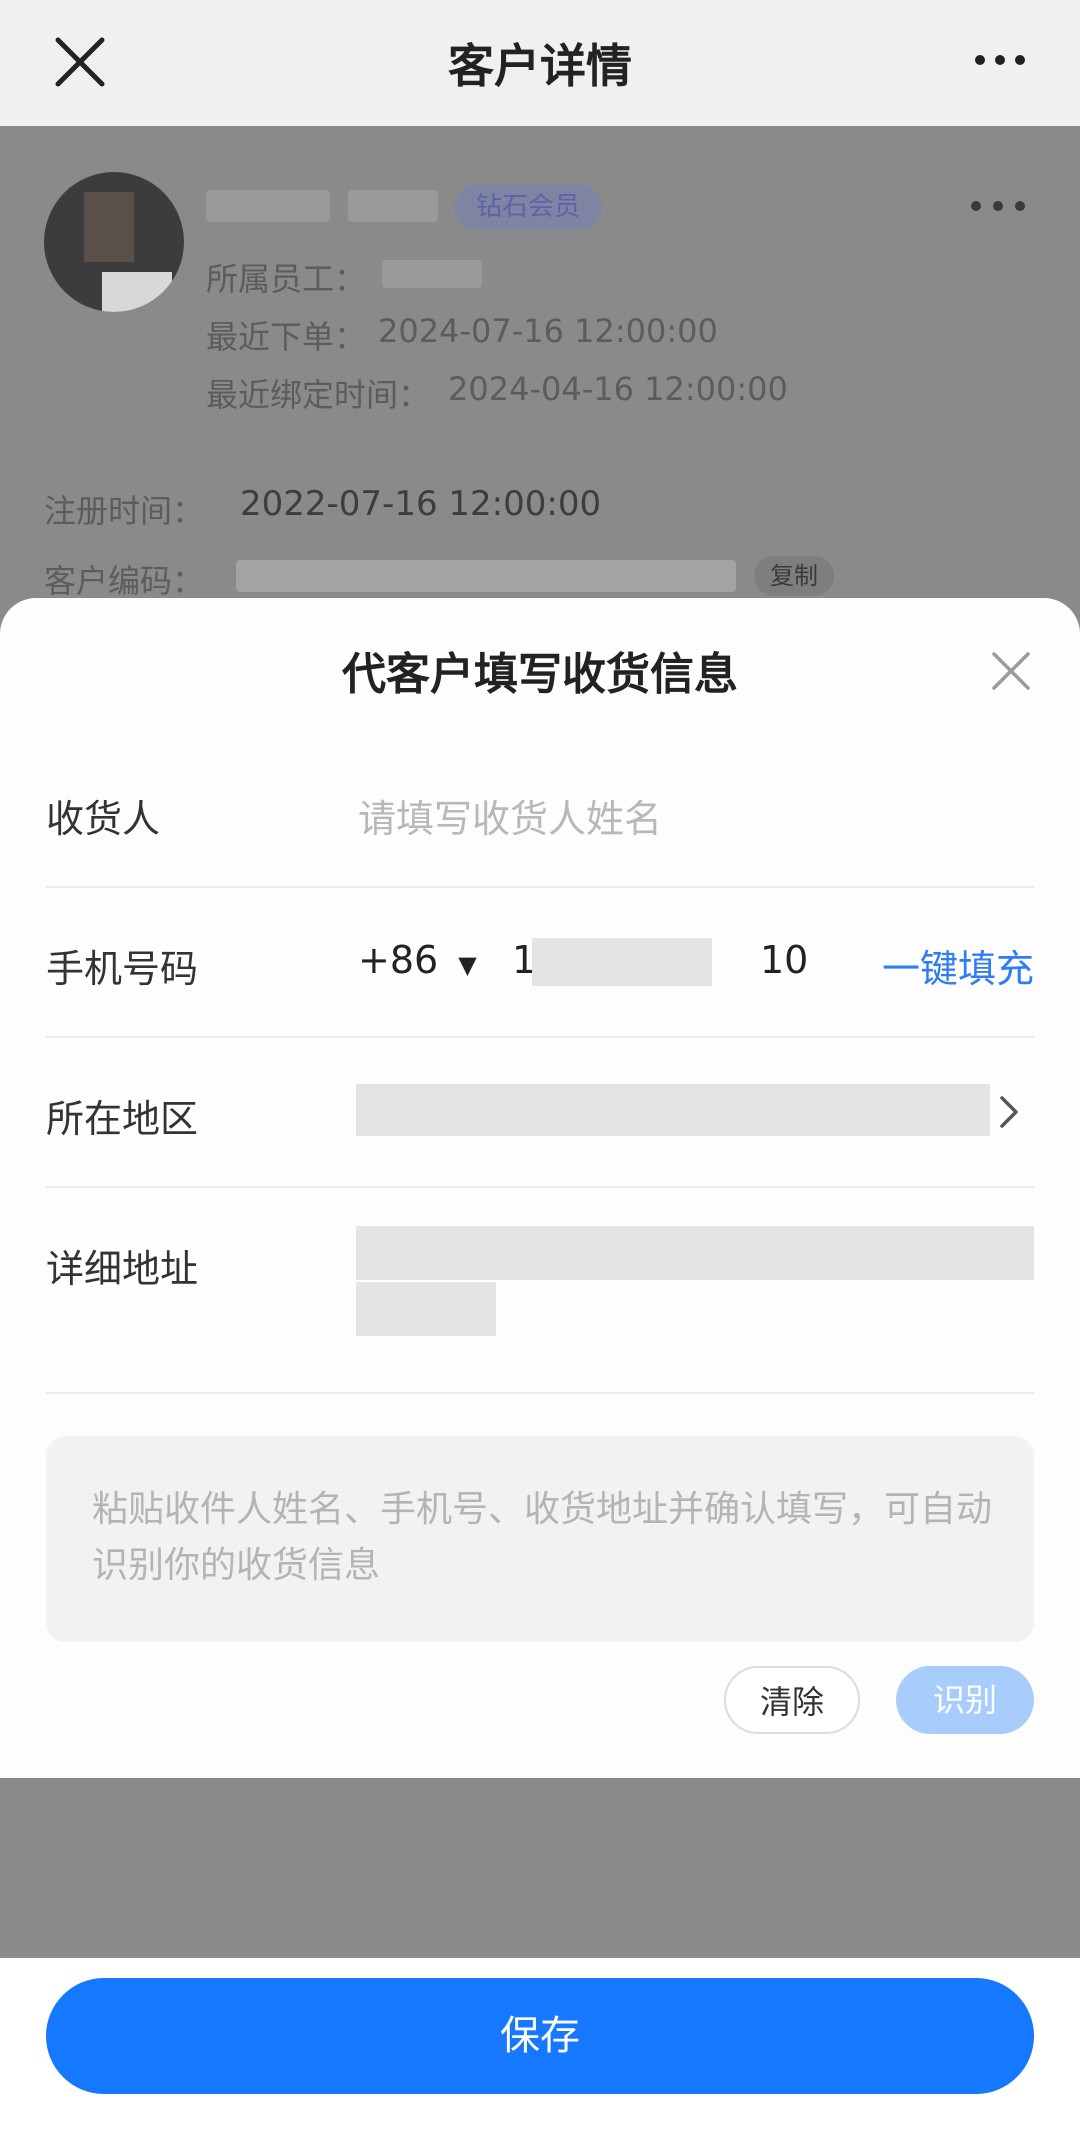  I want to click on register-time-label: 注册时间：, so click(124, 511).